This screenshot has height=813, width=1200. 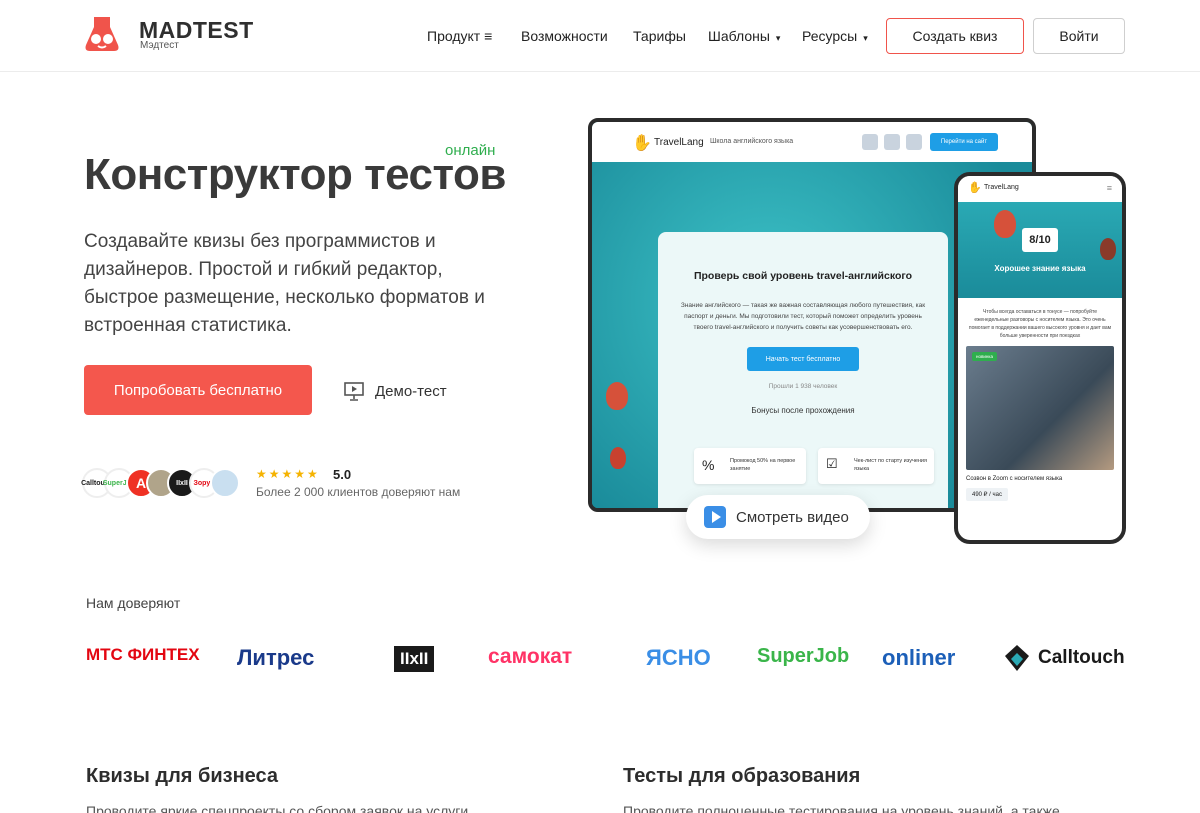 What do you see at coordinates (715, 517) in the screenshot?
I see `play-icon` at bounding box center [715, 517].